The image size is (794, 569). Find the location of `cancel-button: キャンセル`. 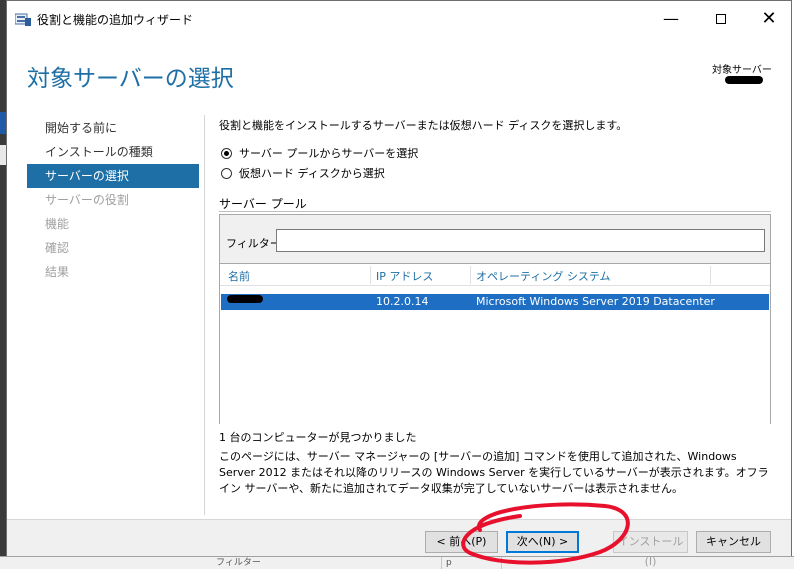

cancel-button: キャンセル is located at coordinates (733, 542).